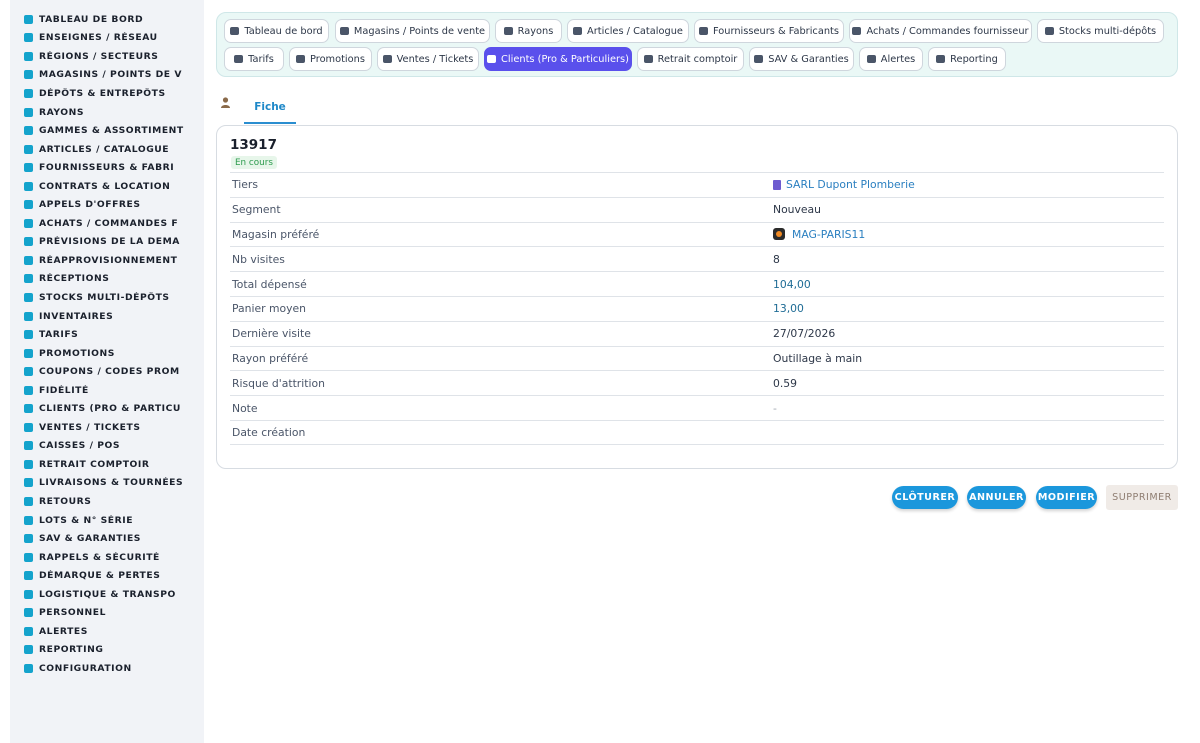  I want to click on gavel-icon, so click(28, 205).